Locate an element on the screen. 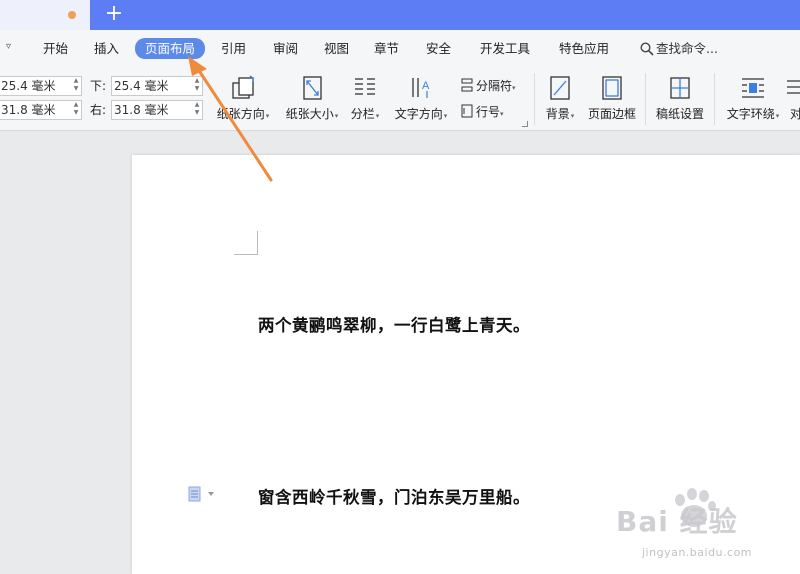 Image resolution: width=800 pixels, height=574 pixels. new-tab-plus-icon: + is located at coordinates (114, 14).